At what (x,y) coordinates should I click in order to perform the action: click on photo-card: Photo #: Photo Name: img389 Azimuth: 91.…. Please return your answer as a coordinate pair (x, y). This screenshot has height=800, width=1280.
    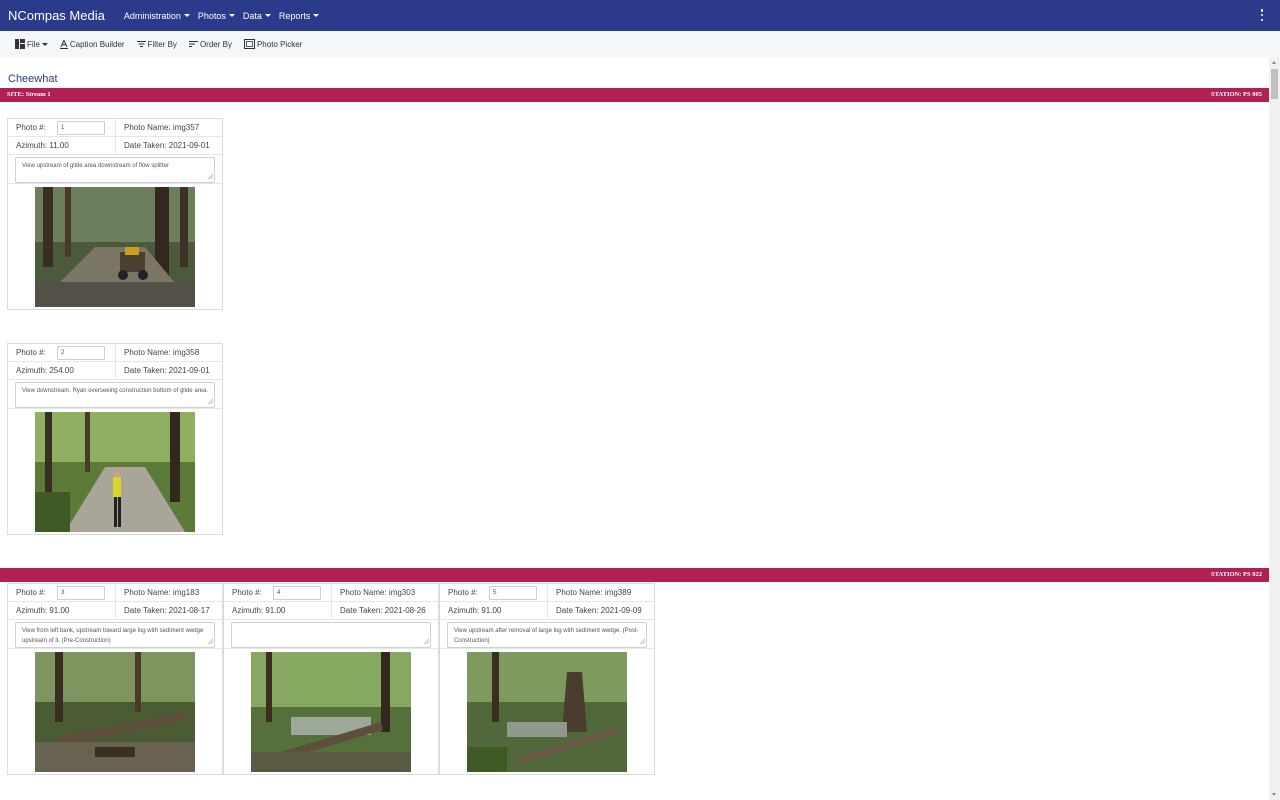
    Looking at the image, I should click on (547, 679).